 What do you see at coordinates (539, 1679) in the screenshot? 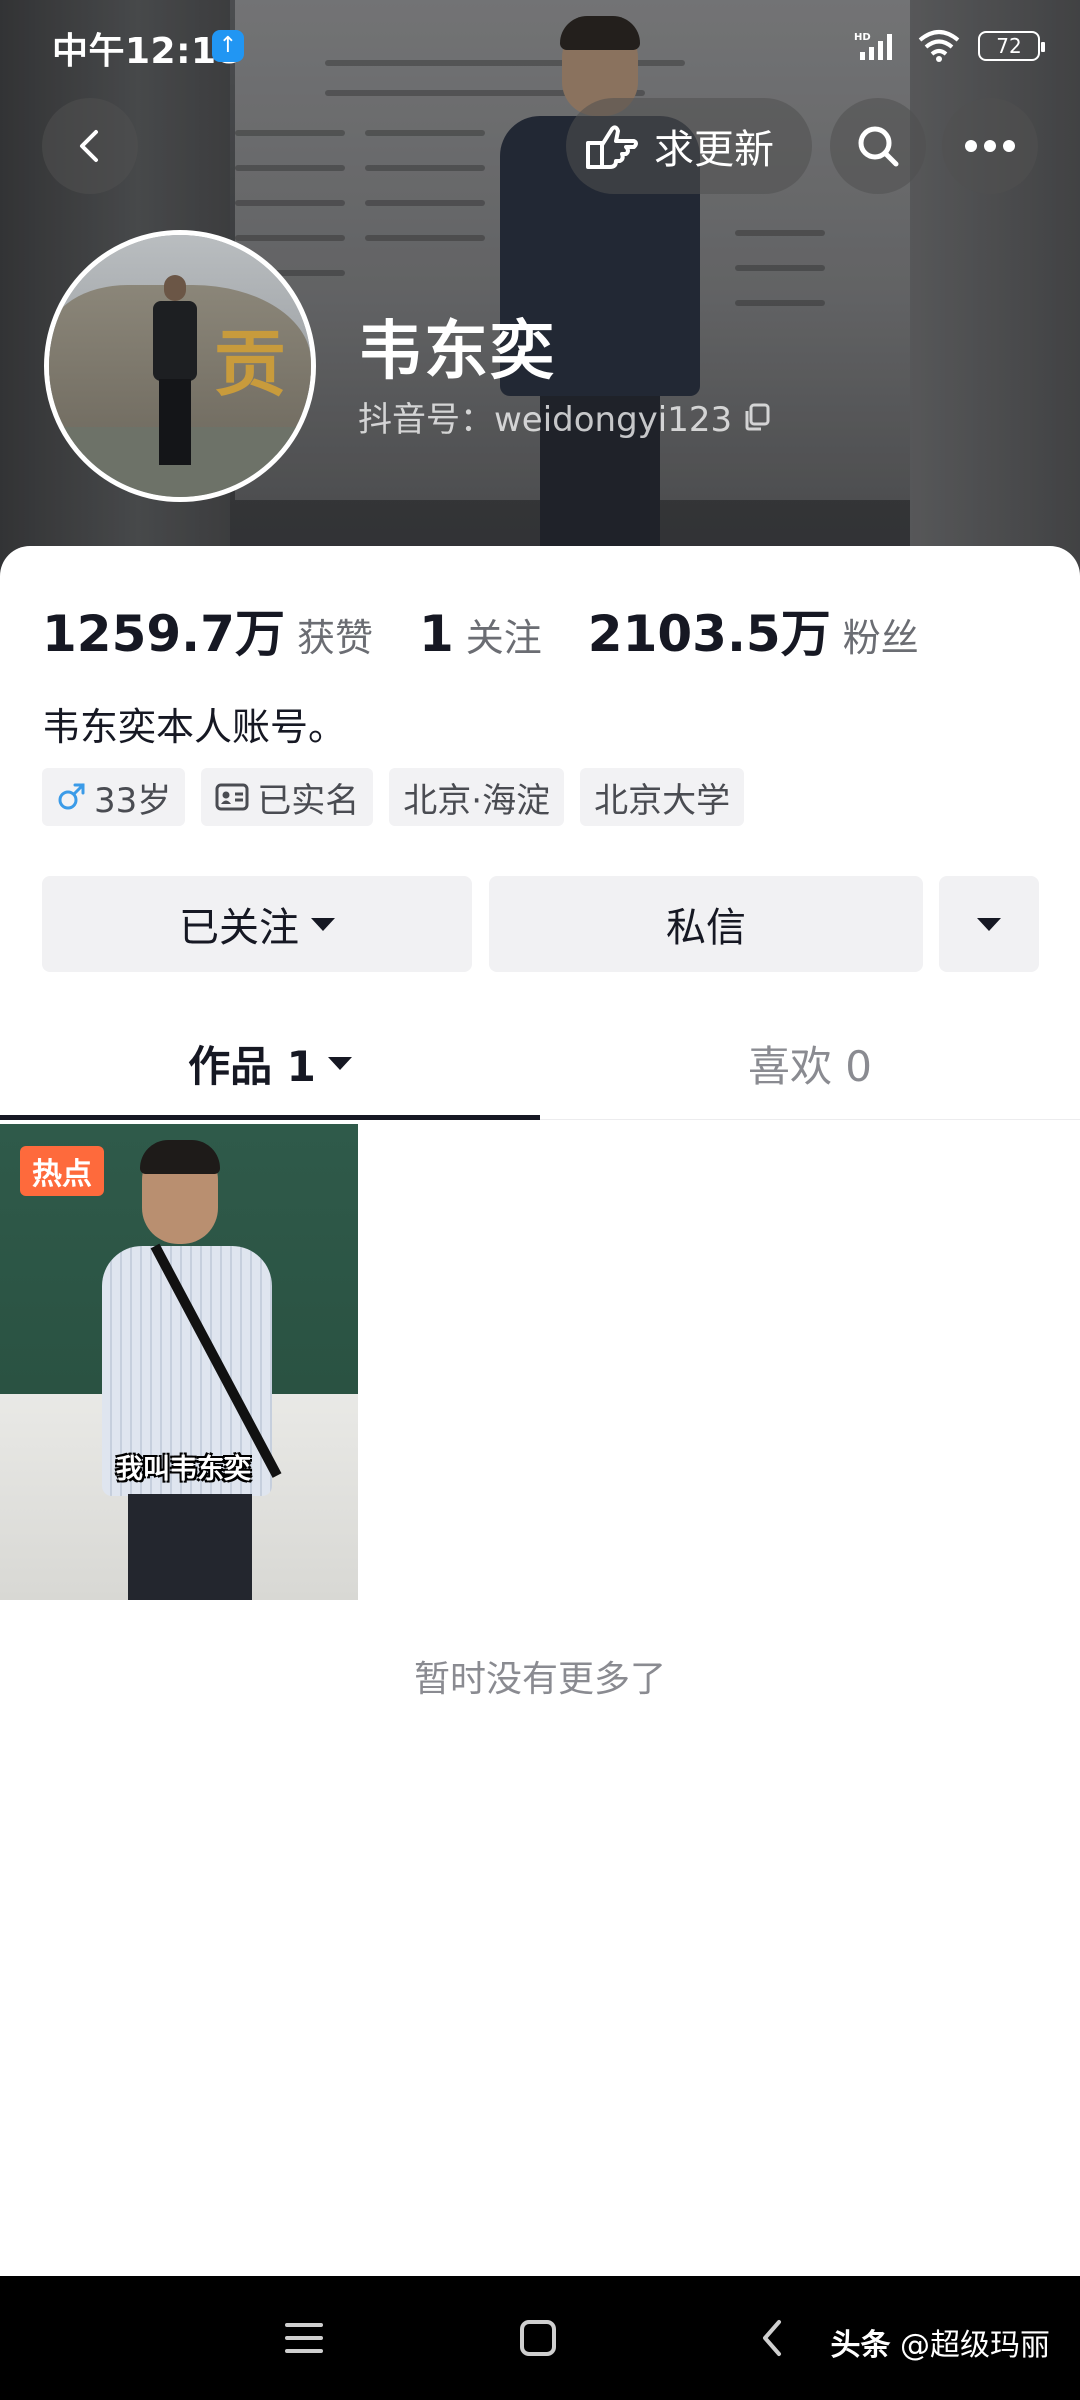
I see `no-more-text: 暂时没有更多了` at bounding box center [539, 1679].